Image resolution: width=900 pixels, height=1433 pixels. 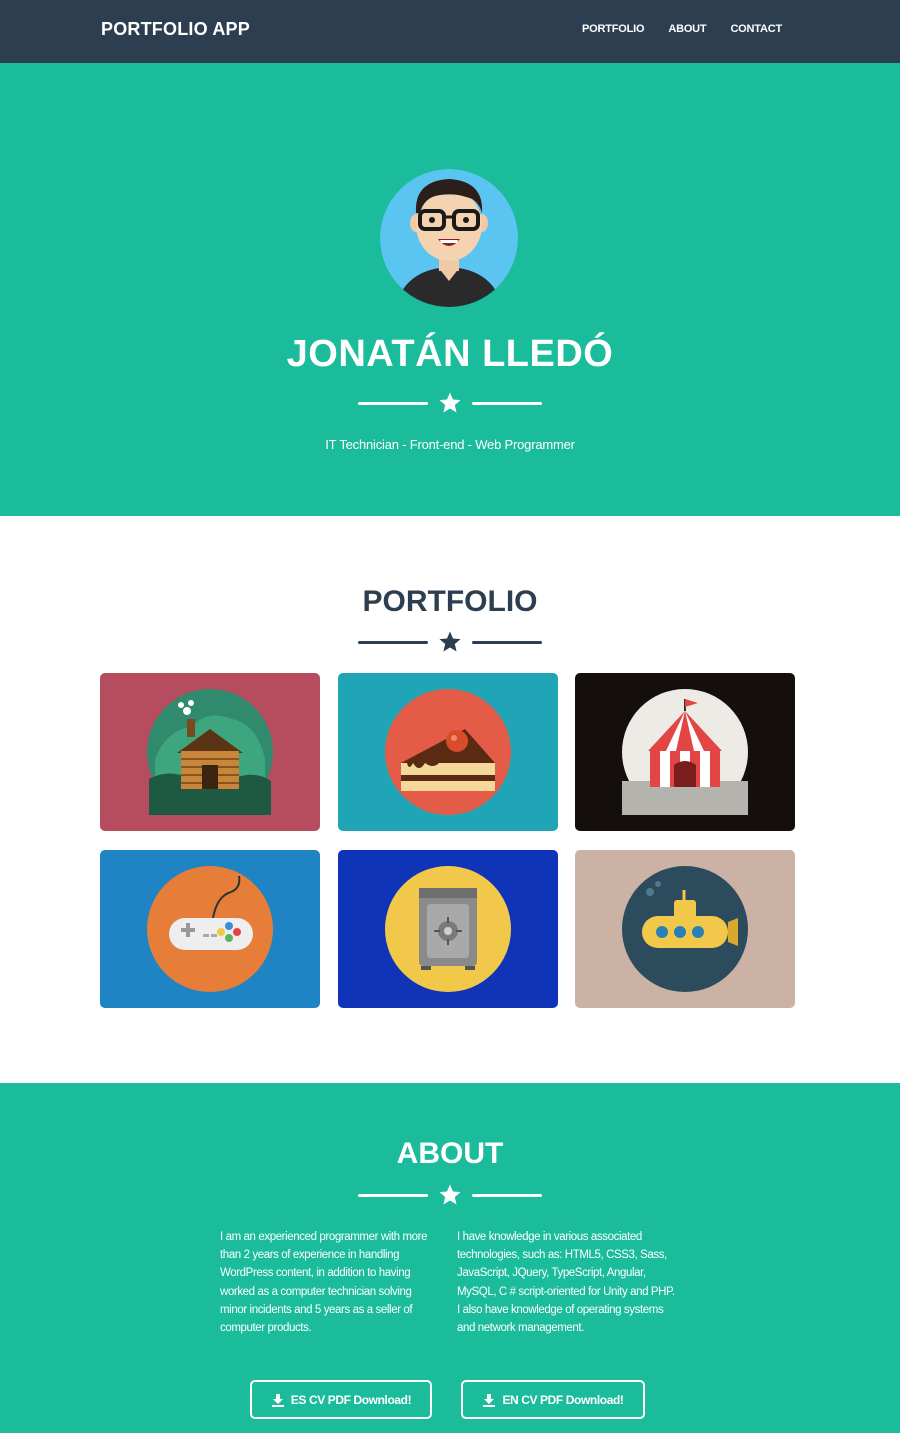 I want to click on game-controller-icon, so click(x=210, y=929).